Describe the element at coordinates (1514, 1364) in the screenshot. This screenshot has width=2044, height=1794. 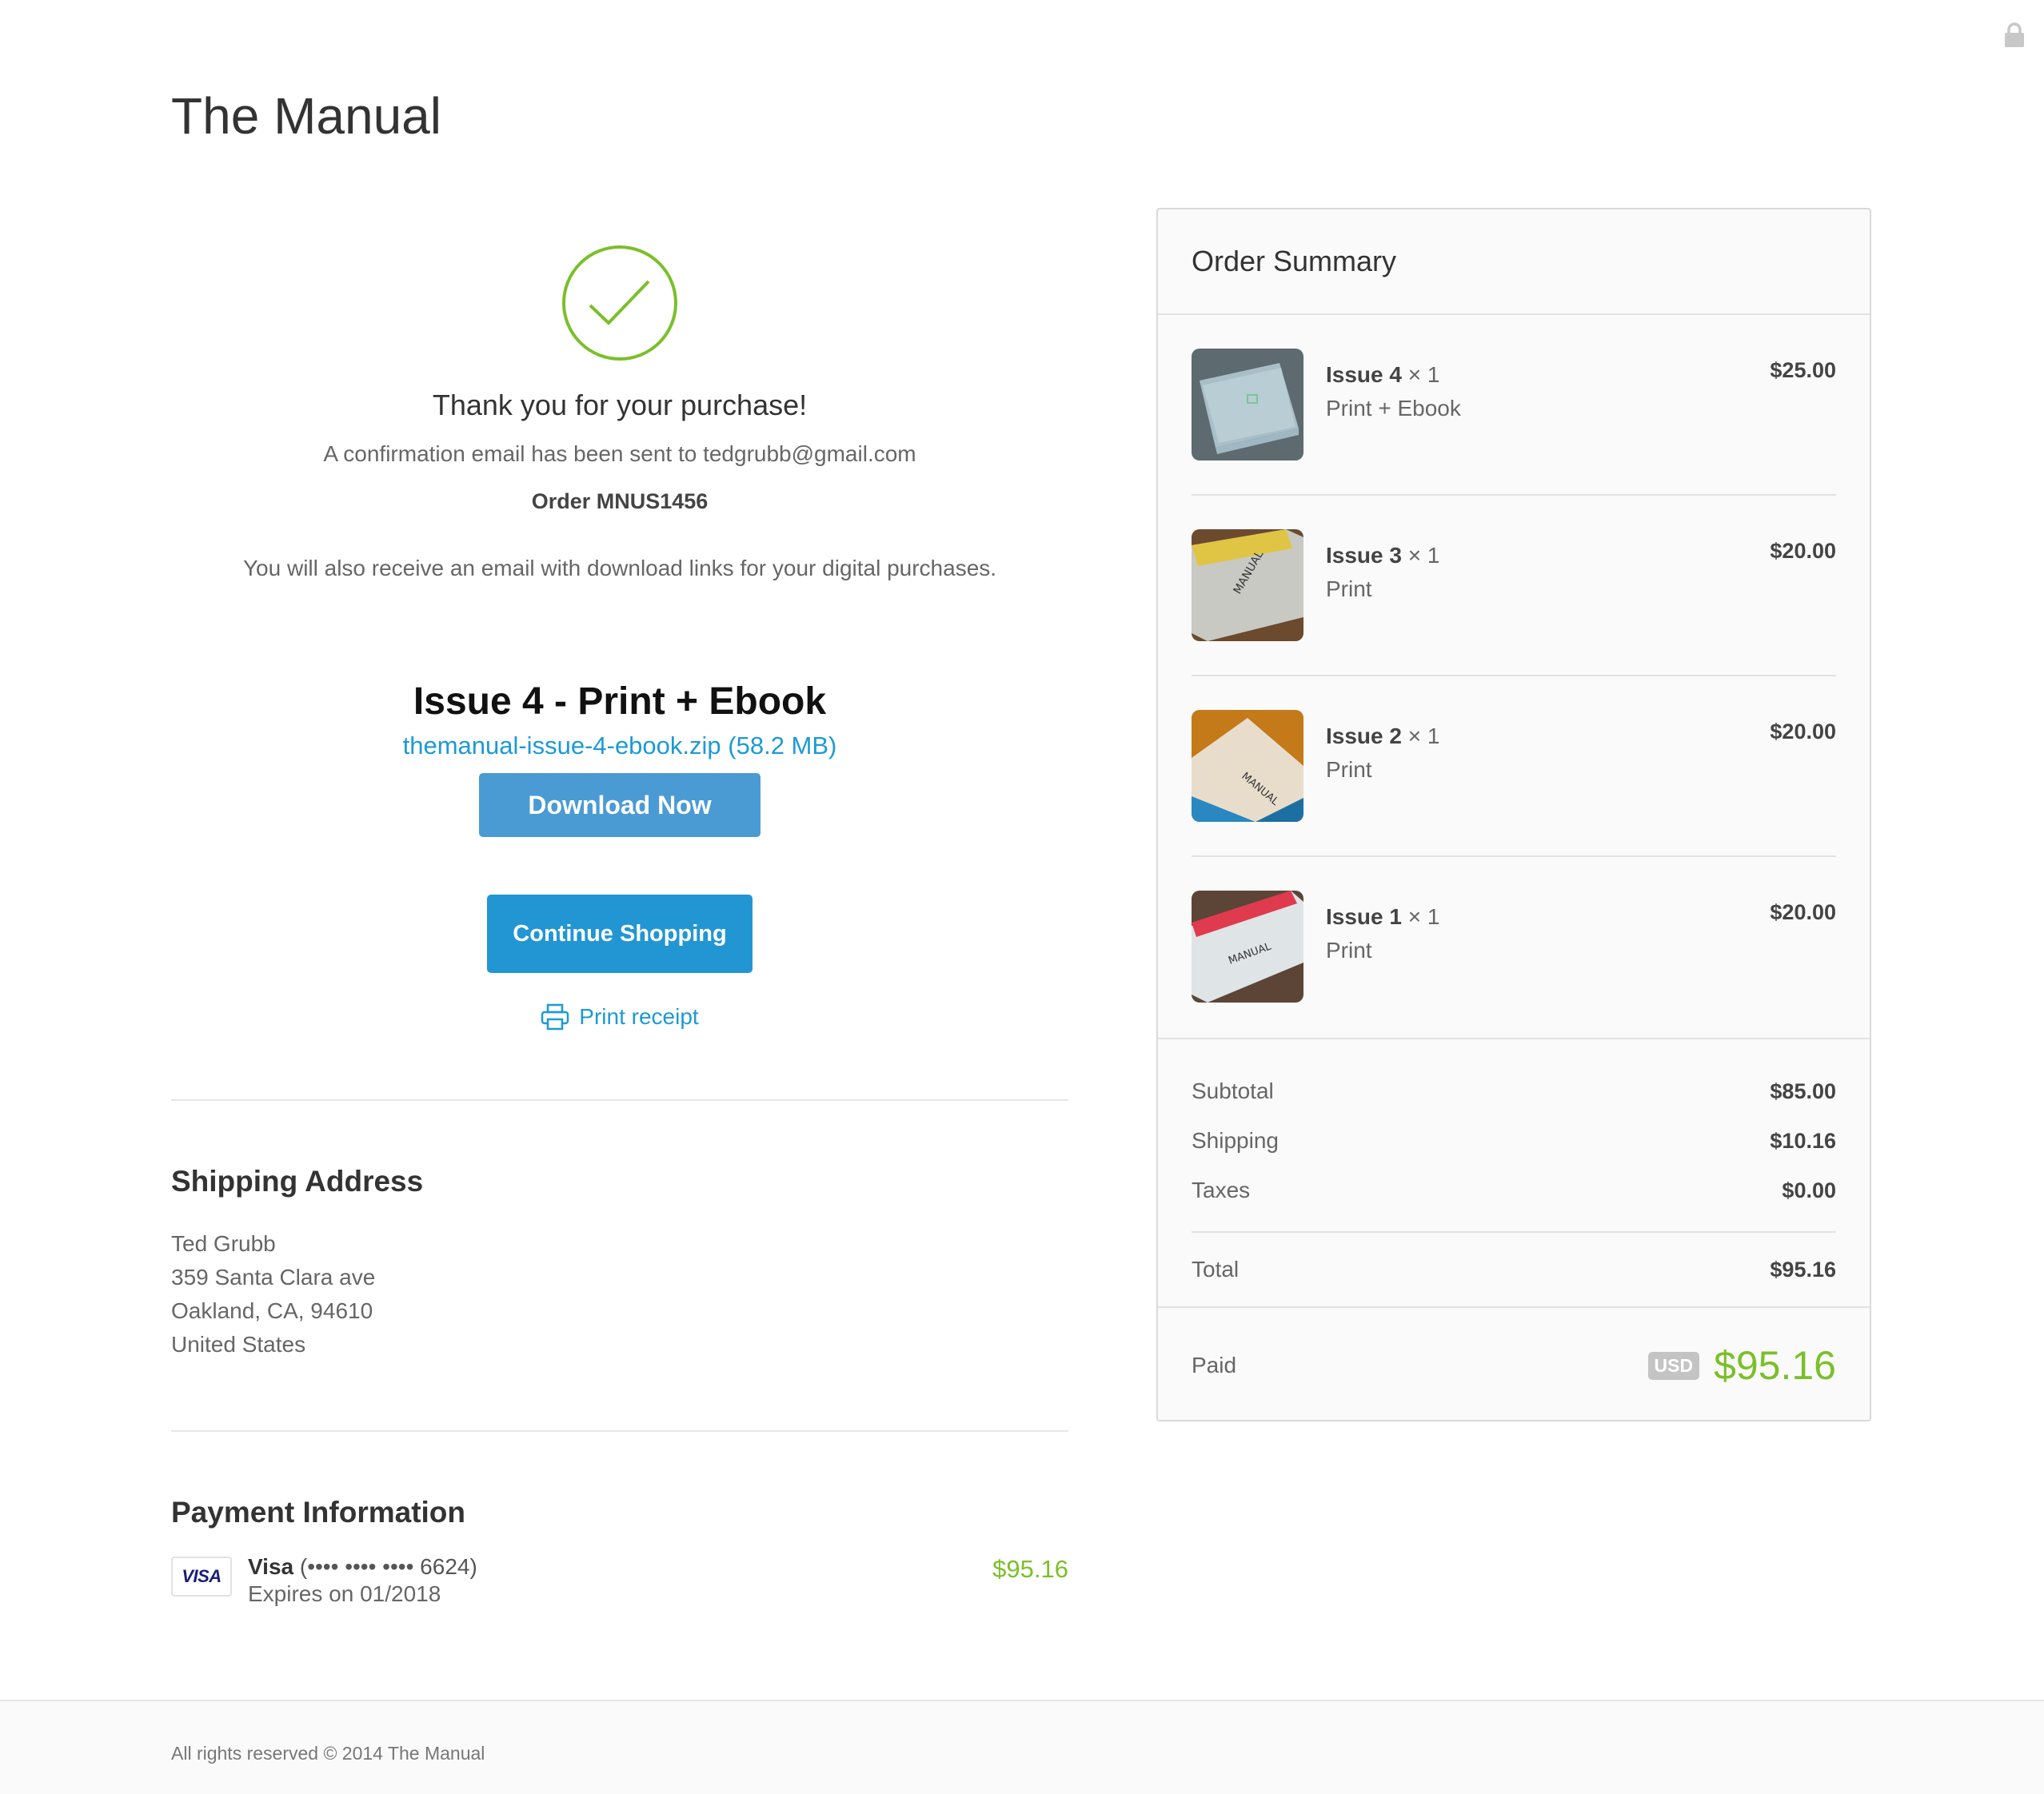
I see `paid-row: Paid USD $95.16` at that location.